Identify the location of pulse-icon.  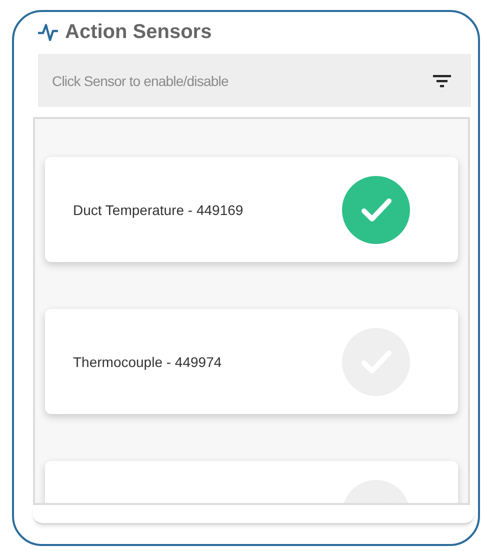
(48, 32).